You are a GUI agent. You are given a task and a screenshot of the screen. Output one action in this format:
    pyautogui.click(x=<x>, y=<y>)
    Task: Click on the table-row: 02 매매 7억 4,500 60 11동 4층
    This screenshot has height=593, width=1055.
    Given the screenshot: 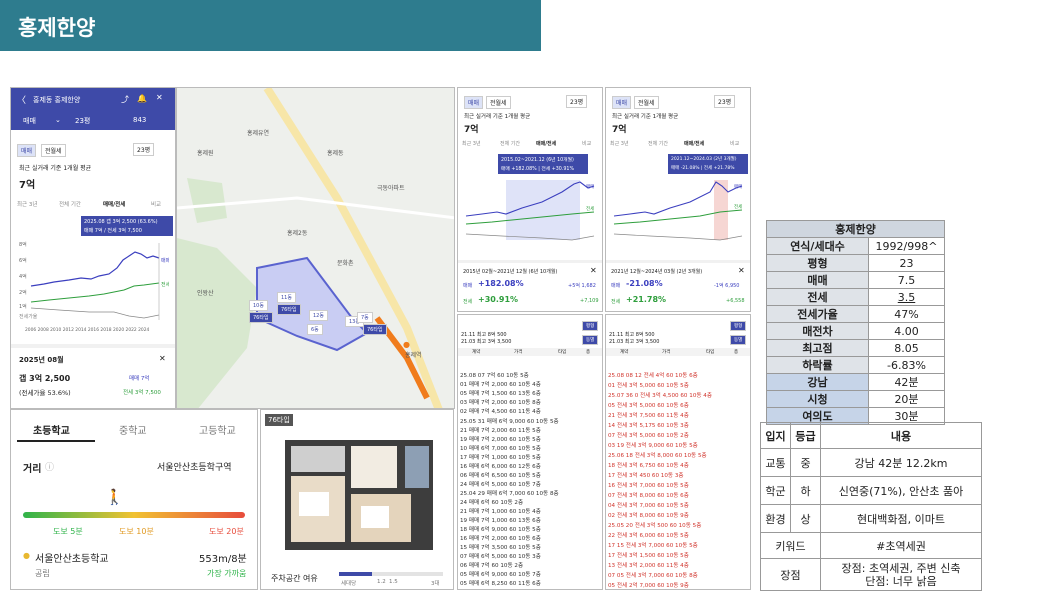 What is the action you would take?
    pyautogui.click(x=500, y=411)
    